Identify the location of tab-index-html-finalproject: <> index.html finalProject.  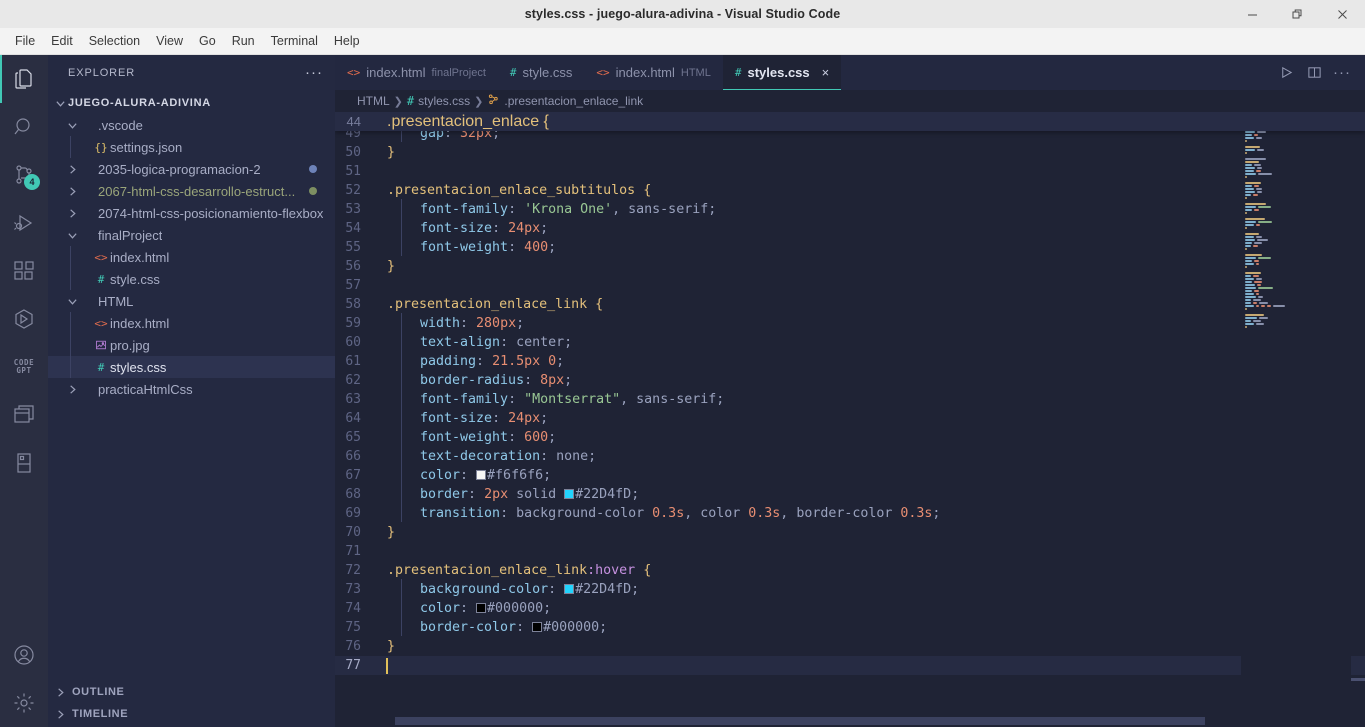
(416, 72).